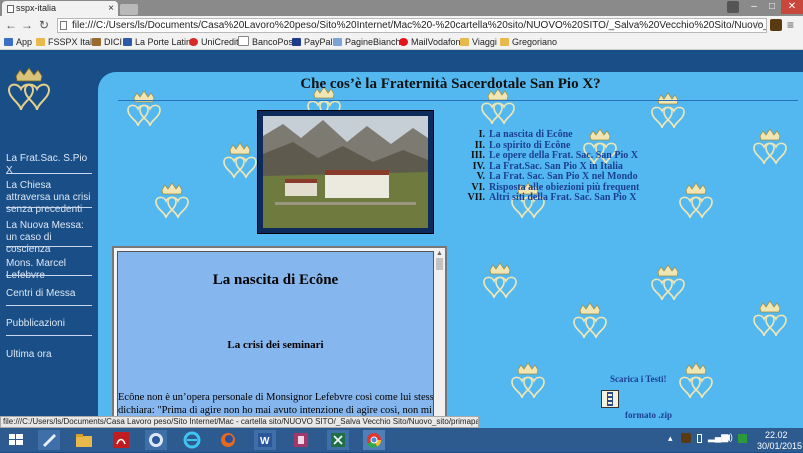  Describe the element at coordinates (50, 294) in the screenshot. I see `sidebar-item-centri-messa: Centri di Messa` at that location.